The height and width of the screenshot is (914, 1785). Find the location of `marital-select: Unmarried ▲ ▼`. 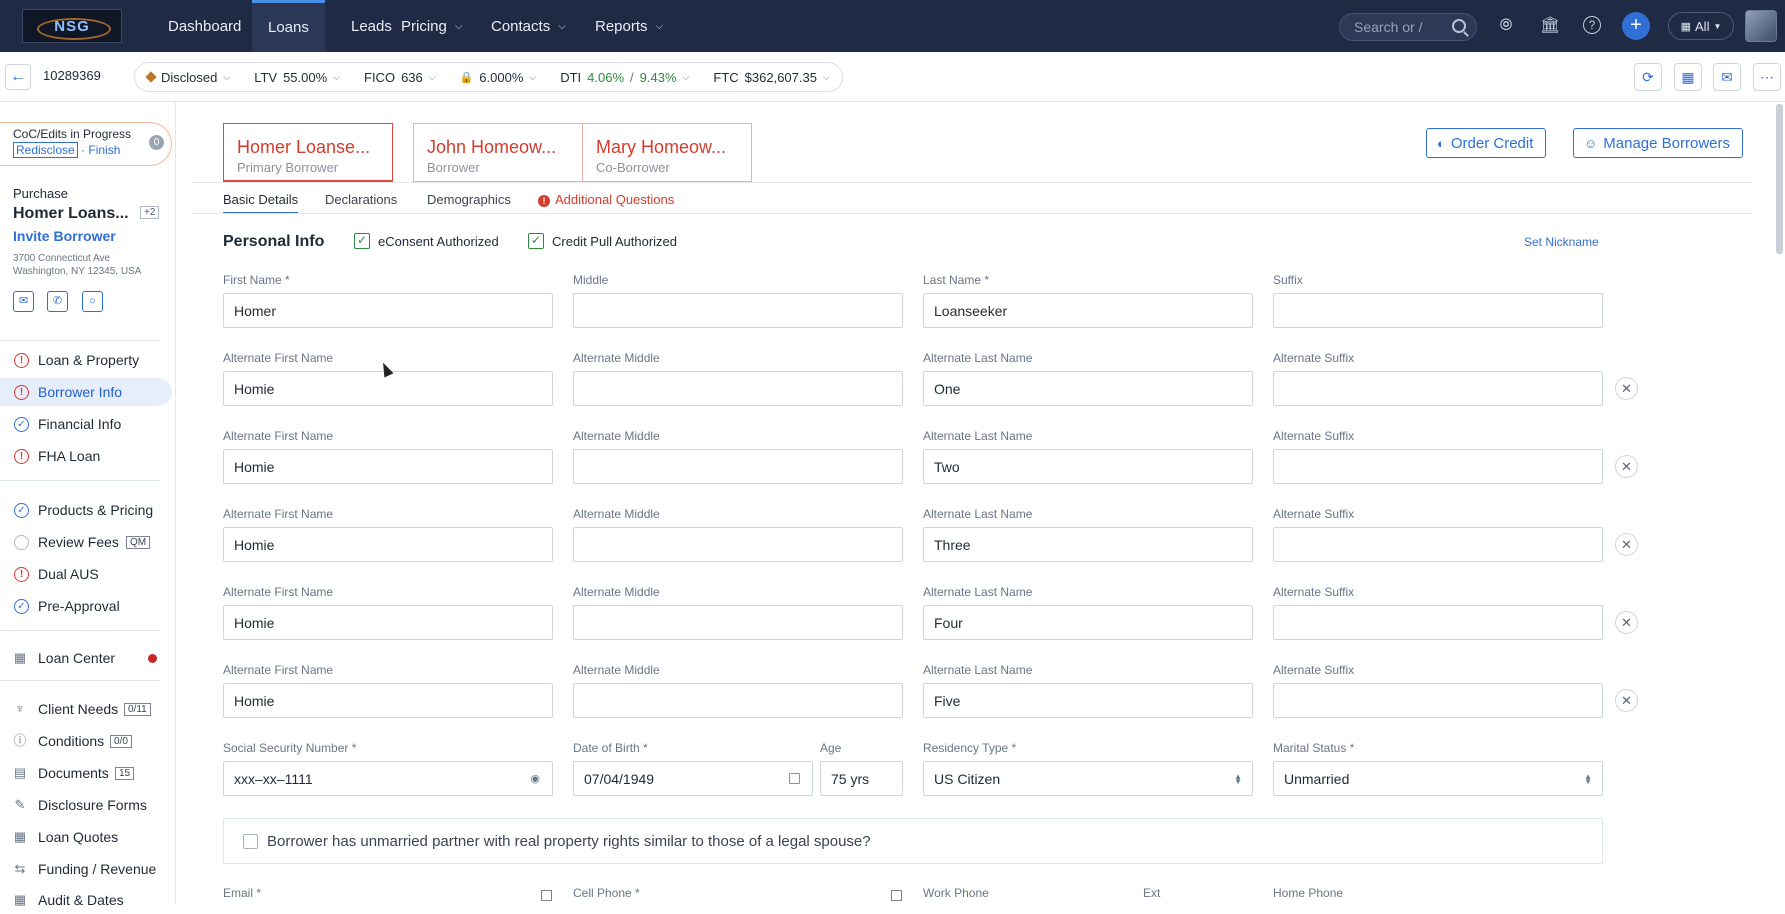

marital-select: Unmarried ▲ ▼ is located at coordinates (1438, 778).